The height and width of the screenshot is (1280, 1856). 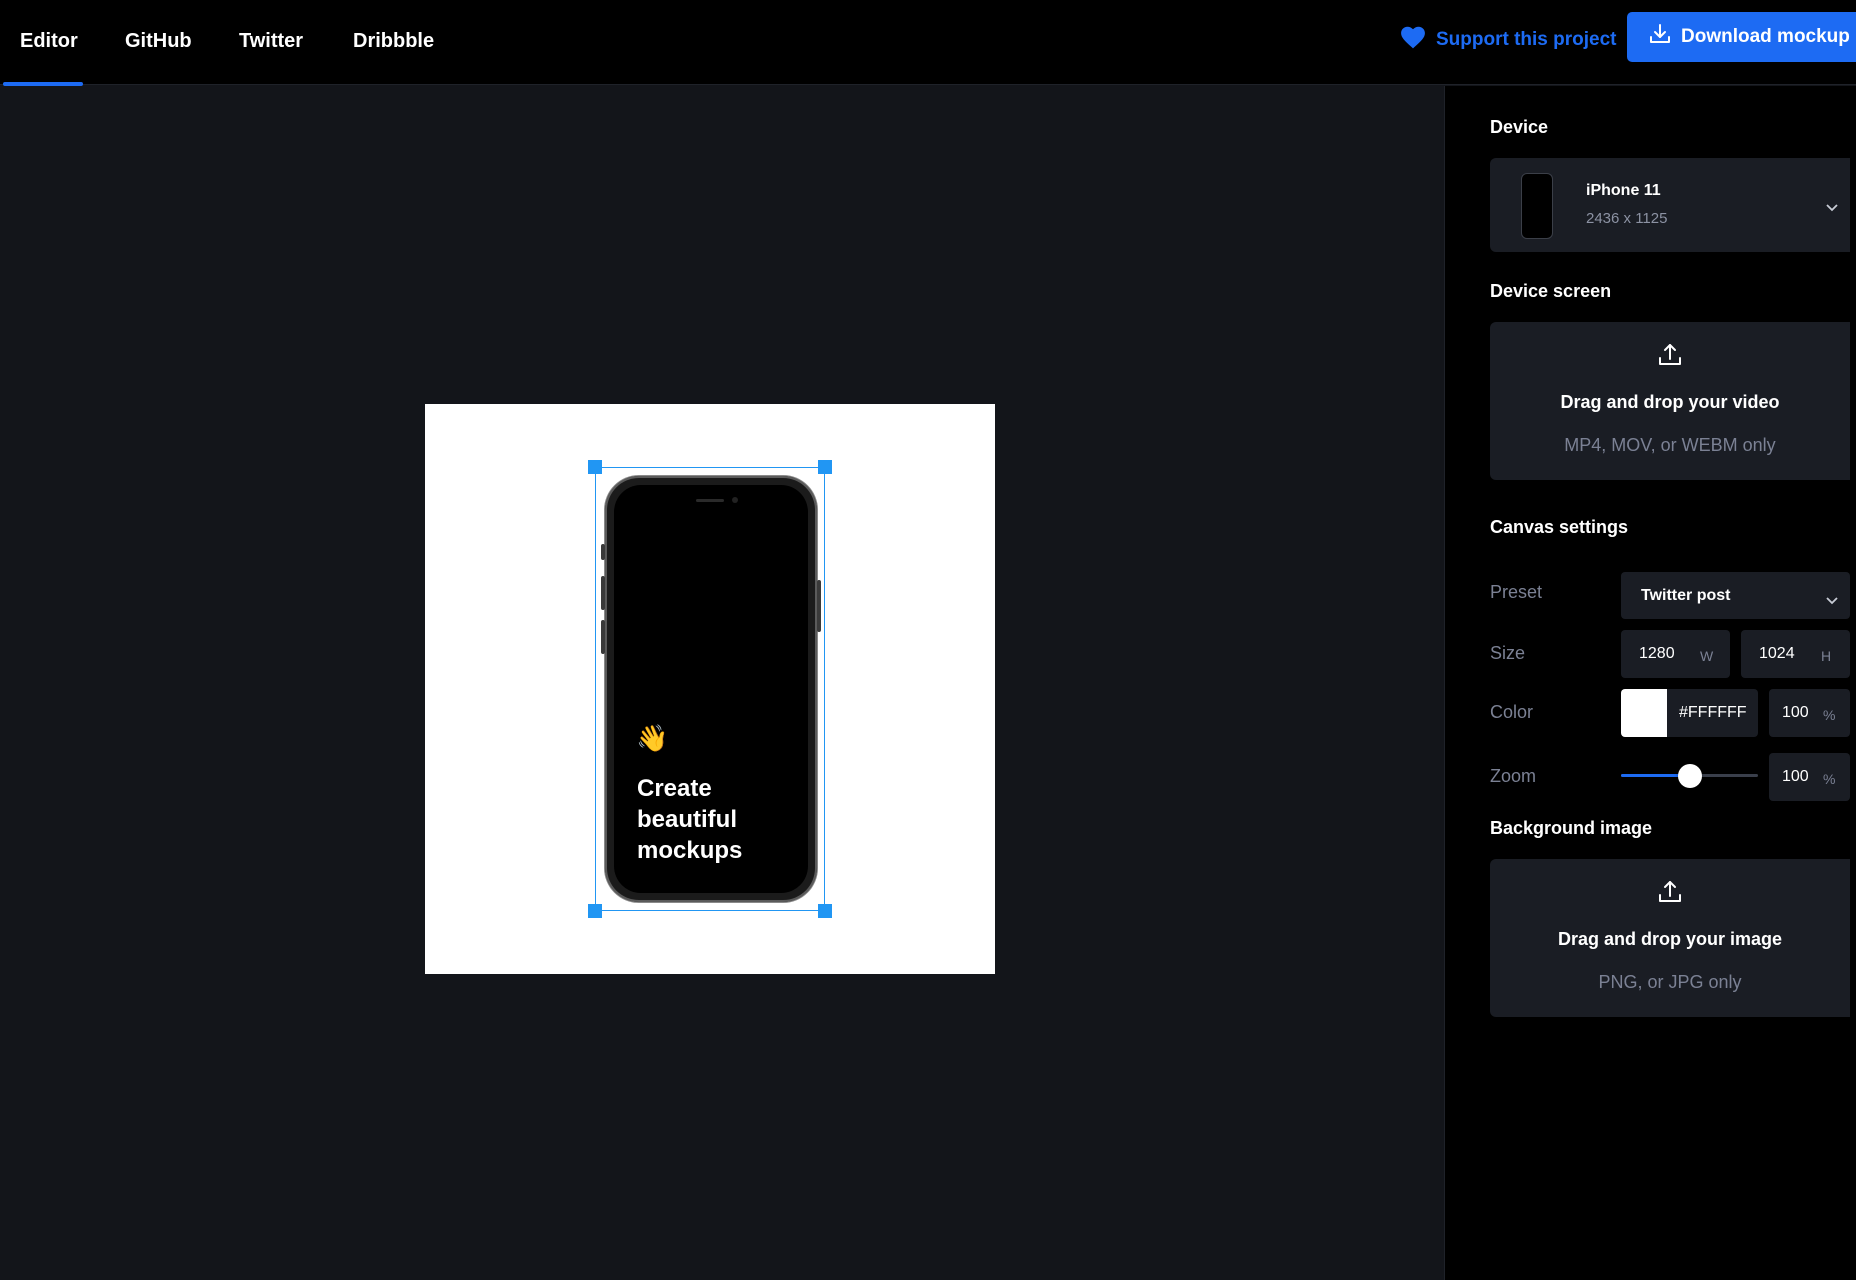 I want to click on zoom-label: Zoom, so click(x=1513, y=776).